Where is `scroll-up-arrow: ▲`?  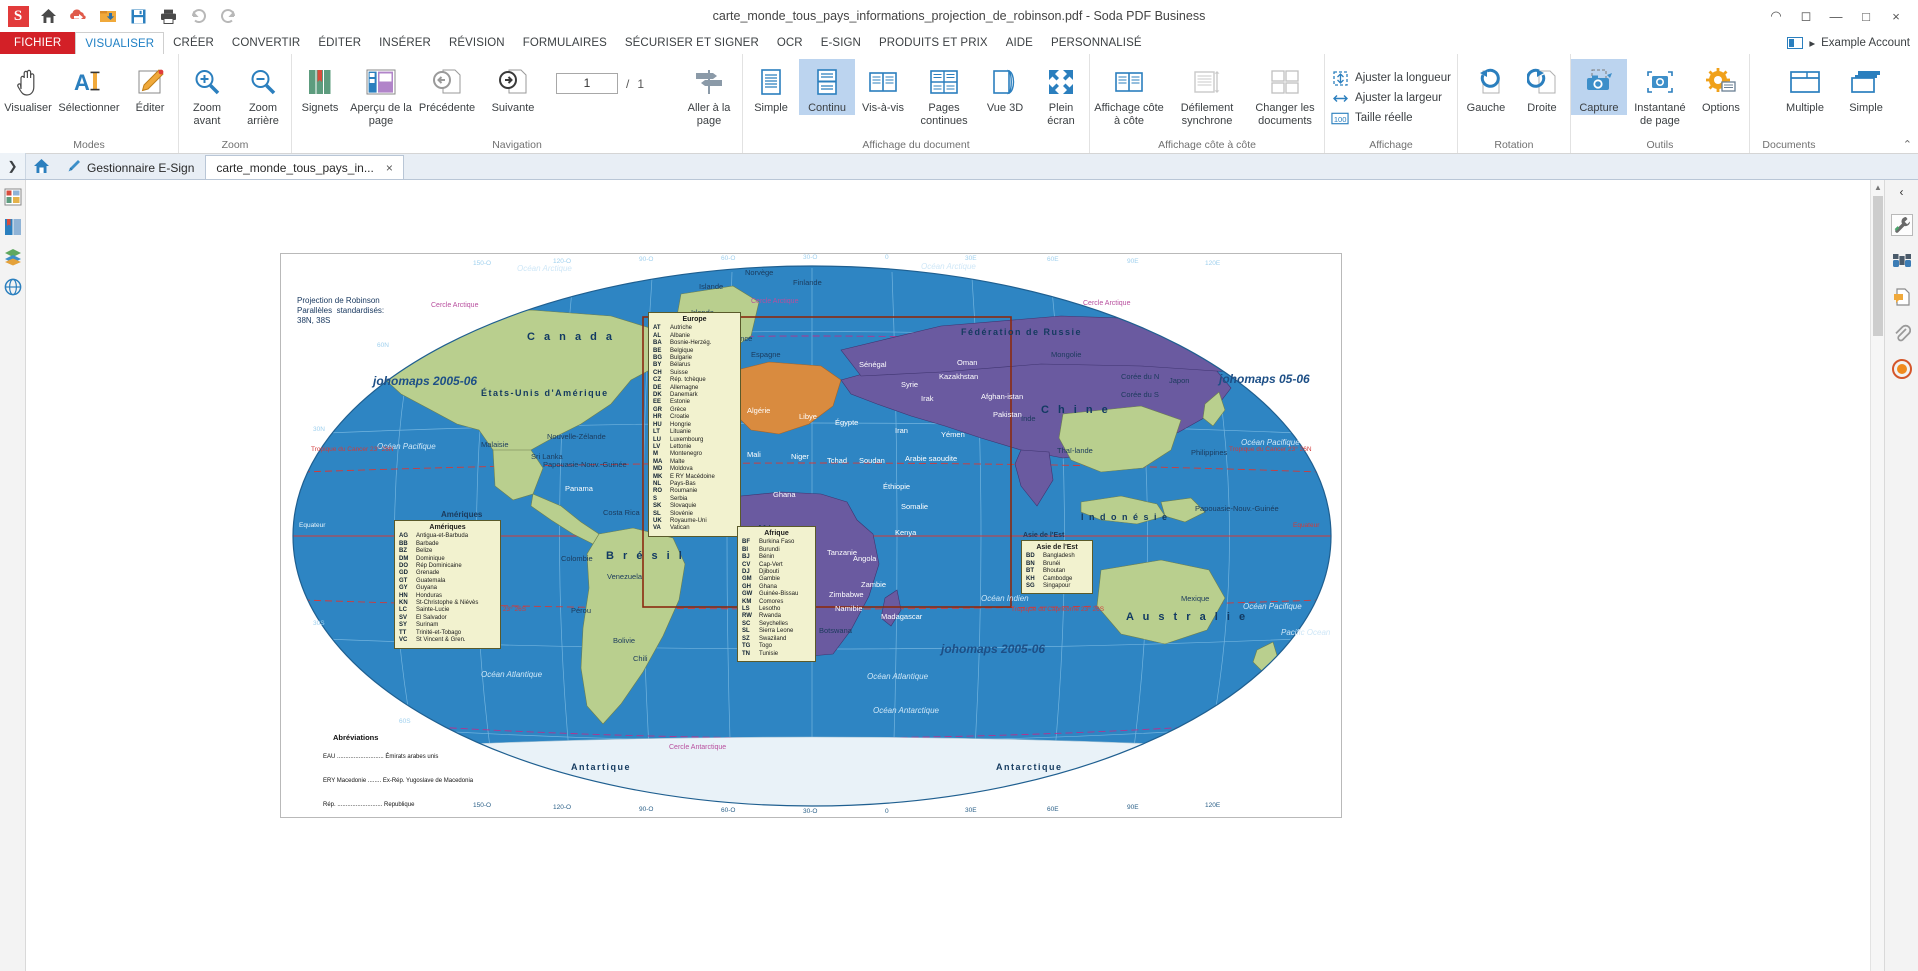 scroll-up-arrow: ▲ is located at coordinates (1877, 187).